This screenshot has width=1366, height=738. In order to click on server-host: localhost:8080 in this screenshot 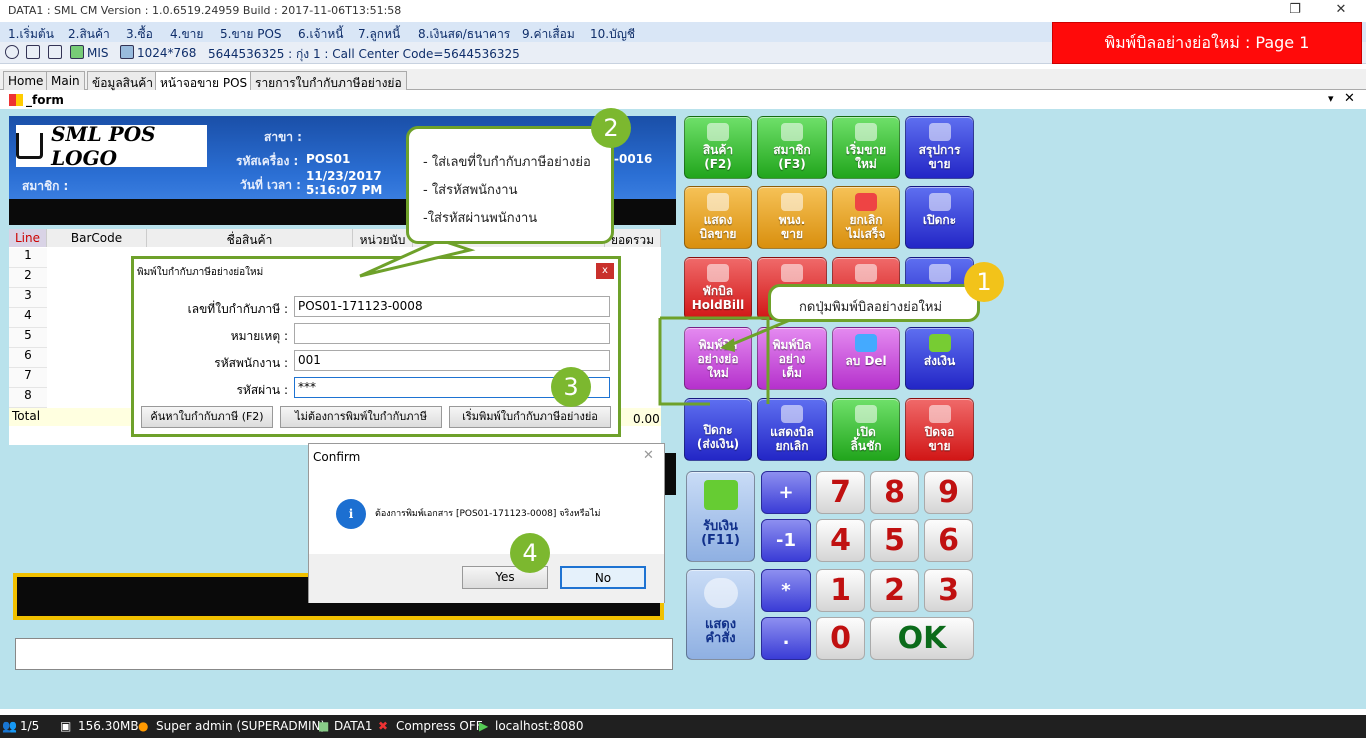, I will do `click(539, 726)`.